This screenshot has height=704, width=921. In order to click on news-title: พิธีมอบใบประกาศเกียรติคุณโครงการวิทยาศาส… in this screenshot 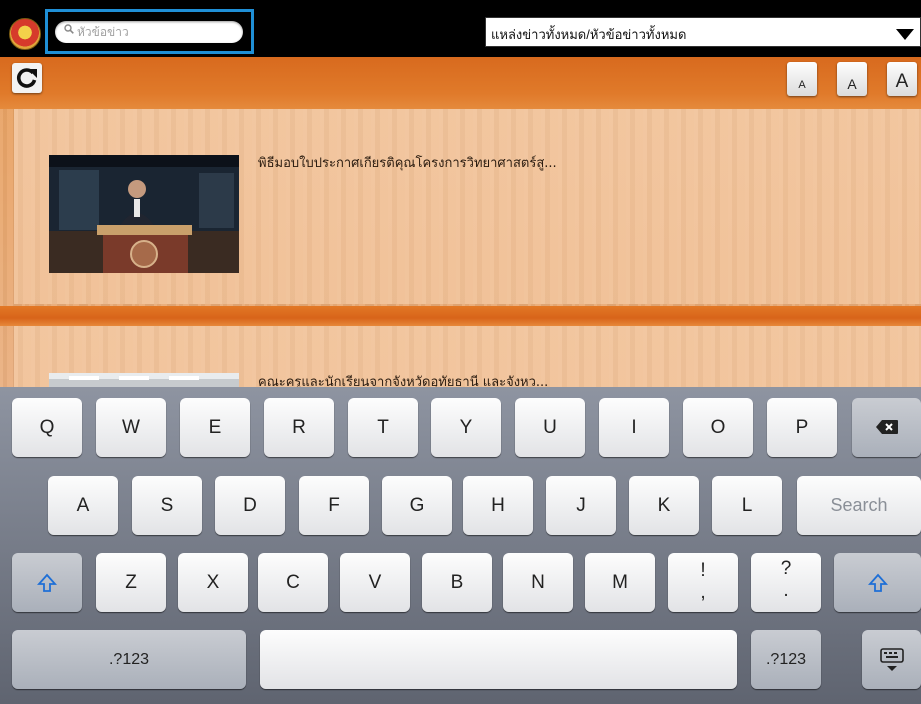, I will do `click(407, 162)`.